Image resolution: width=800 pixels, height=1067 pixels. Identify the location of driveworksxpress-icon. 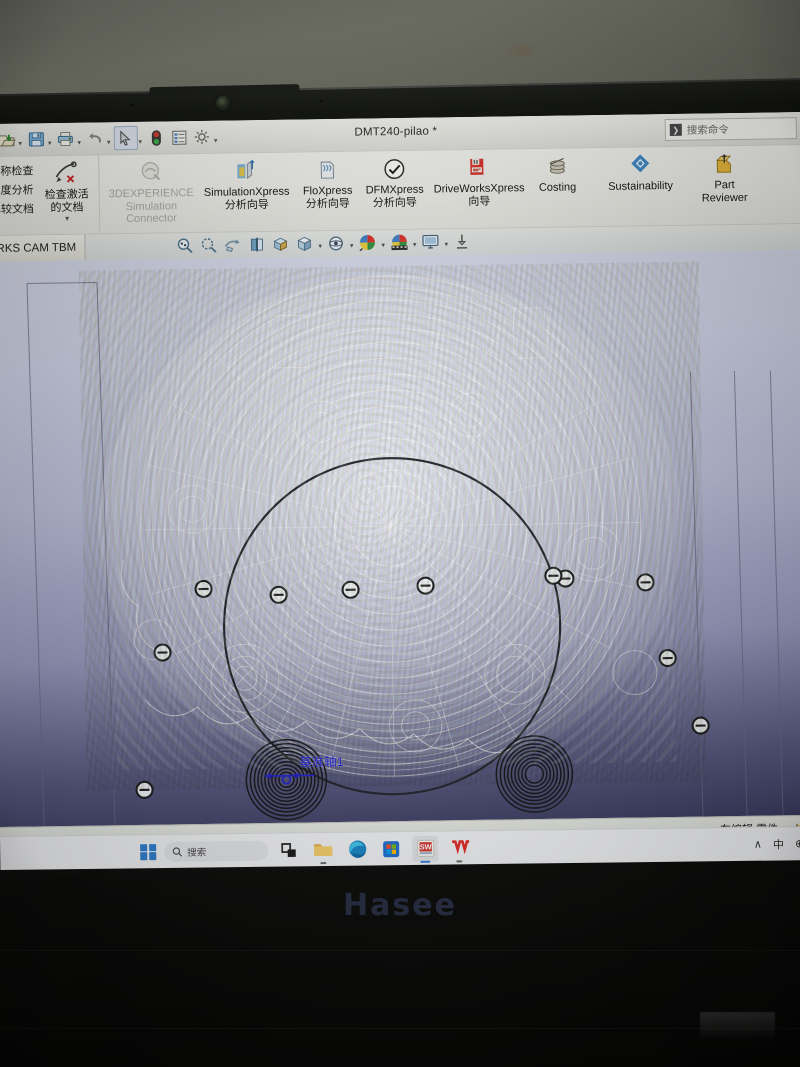
(477, 166).